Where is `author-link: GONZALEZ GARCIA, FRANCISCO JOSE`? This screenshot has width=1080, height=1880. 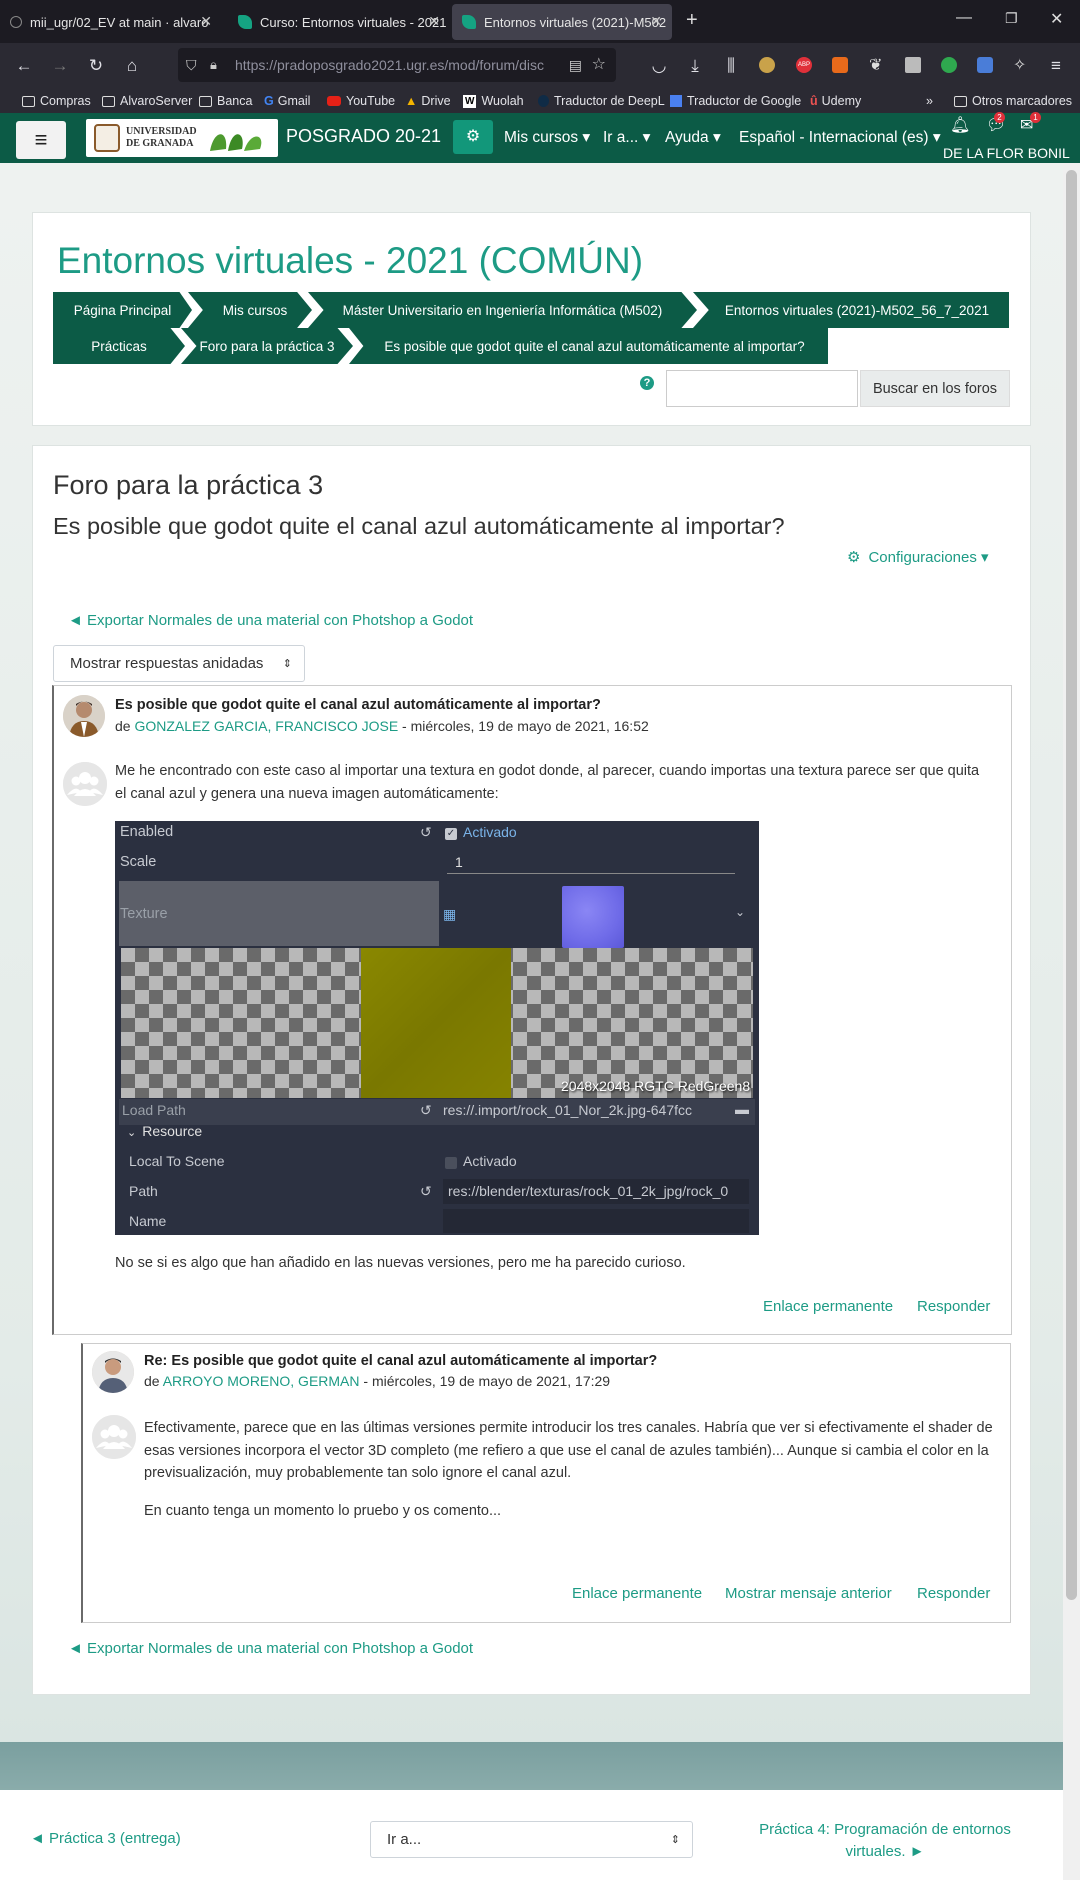 author-link: GONZALEZ GARCIA, FRANCISCO JOSE is located at coordinates (266, 726).